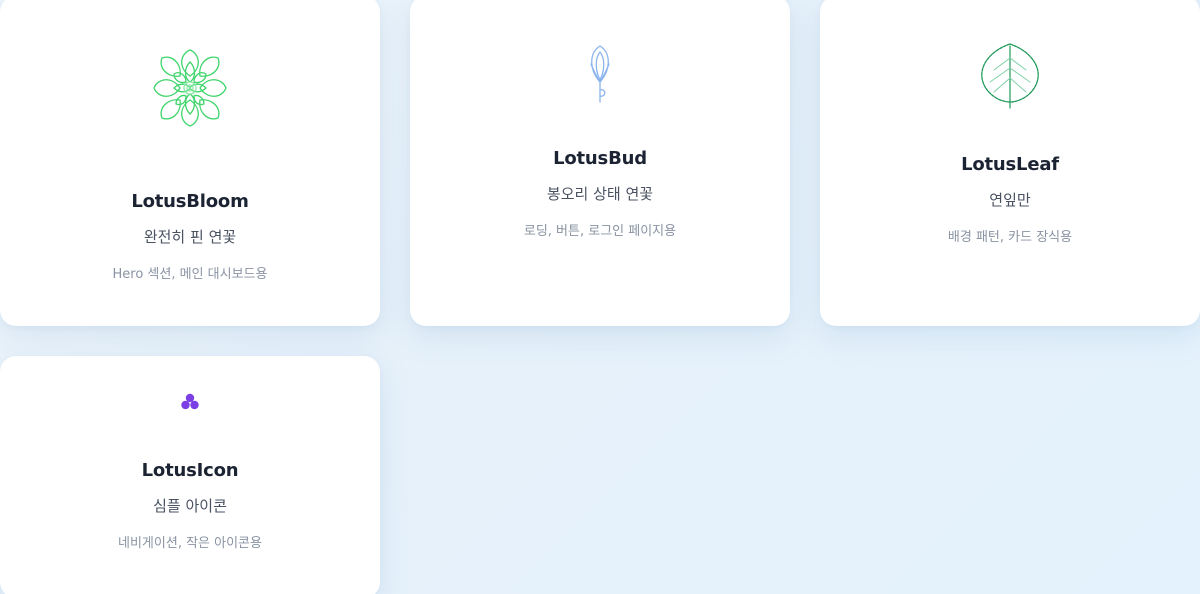 The width and height of the screenshot is (1200, 594). What do you see at coordinates (190, 201) in the screenshot?
I see `card-title: LotusBloom` at bounding box center [190, 201].